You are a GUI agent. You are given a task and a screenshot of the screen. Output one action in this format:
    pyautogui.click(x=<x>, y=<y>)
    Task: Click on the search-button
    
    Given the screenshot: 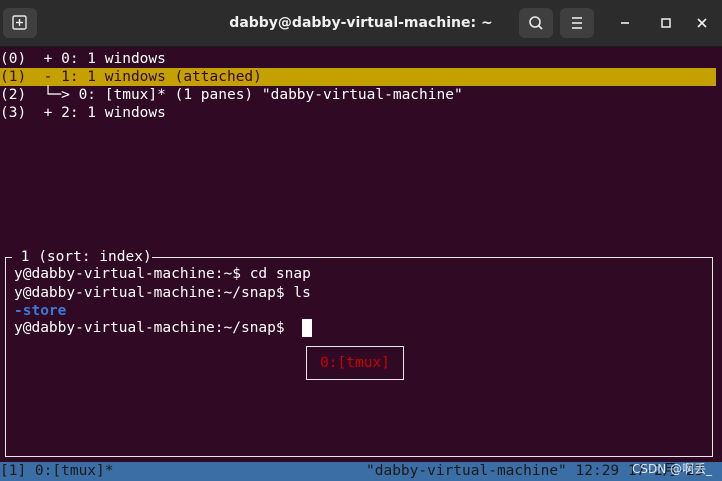 What is the action you would take?
    pyautogui.click(x=536, y=23)
    